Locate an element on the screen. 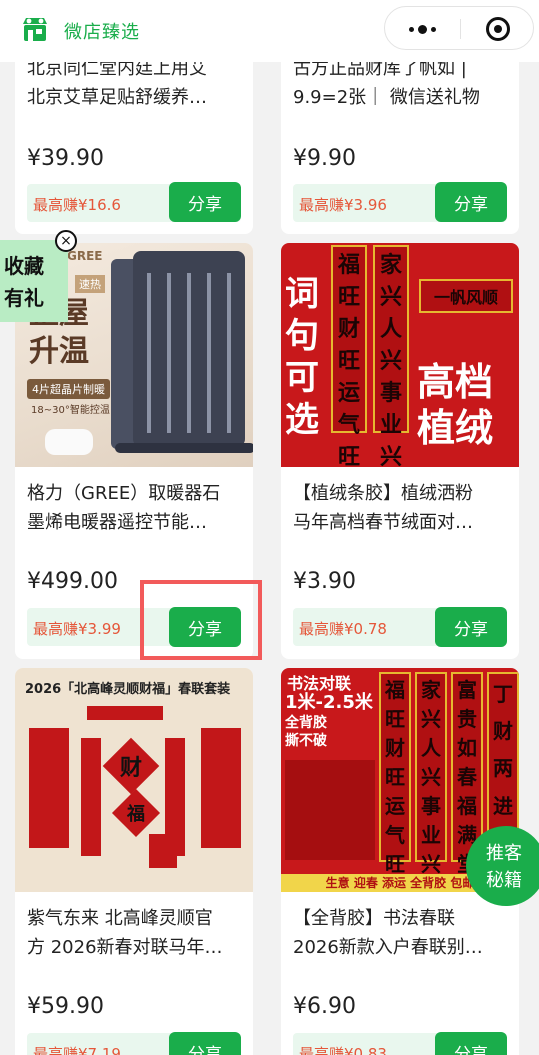 Image resolution: width=539 pixels, height=1055 pixels. image-tag: 4片超晶片制暖 is located at coordinates (68, 389).